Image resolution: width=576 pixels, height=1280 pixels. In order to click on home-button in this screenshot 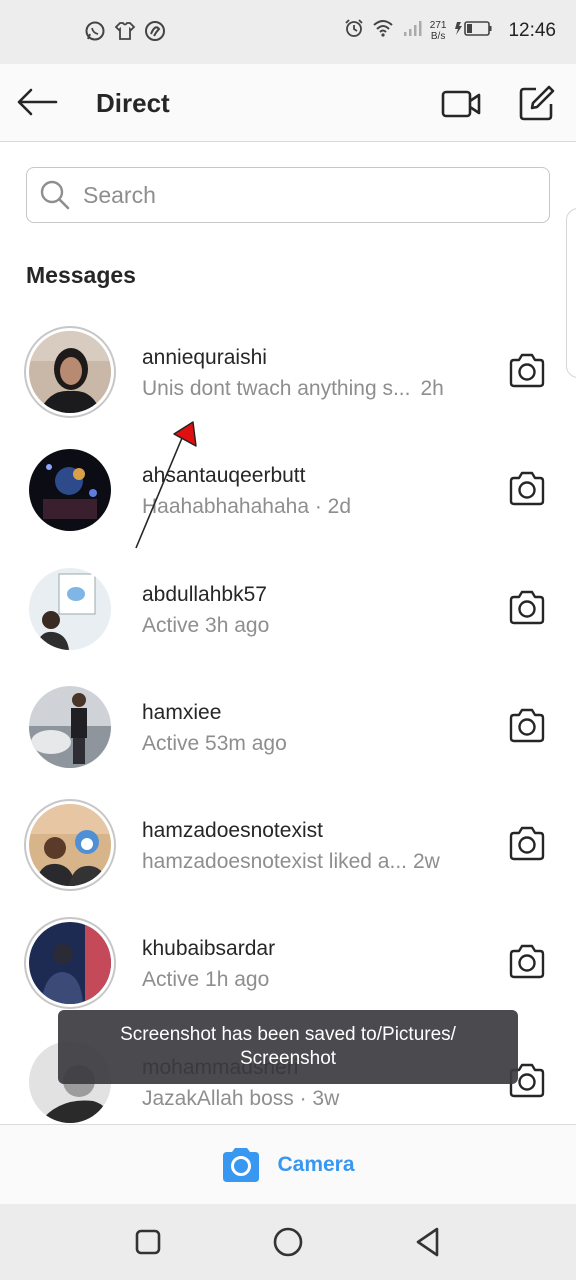, I will do `click(288, 1242)`.